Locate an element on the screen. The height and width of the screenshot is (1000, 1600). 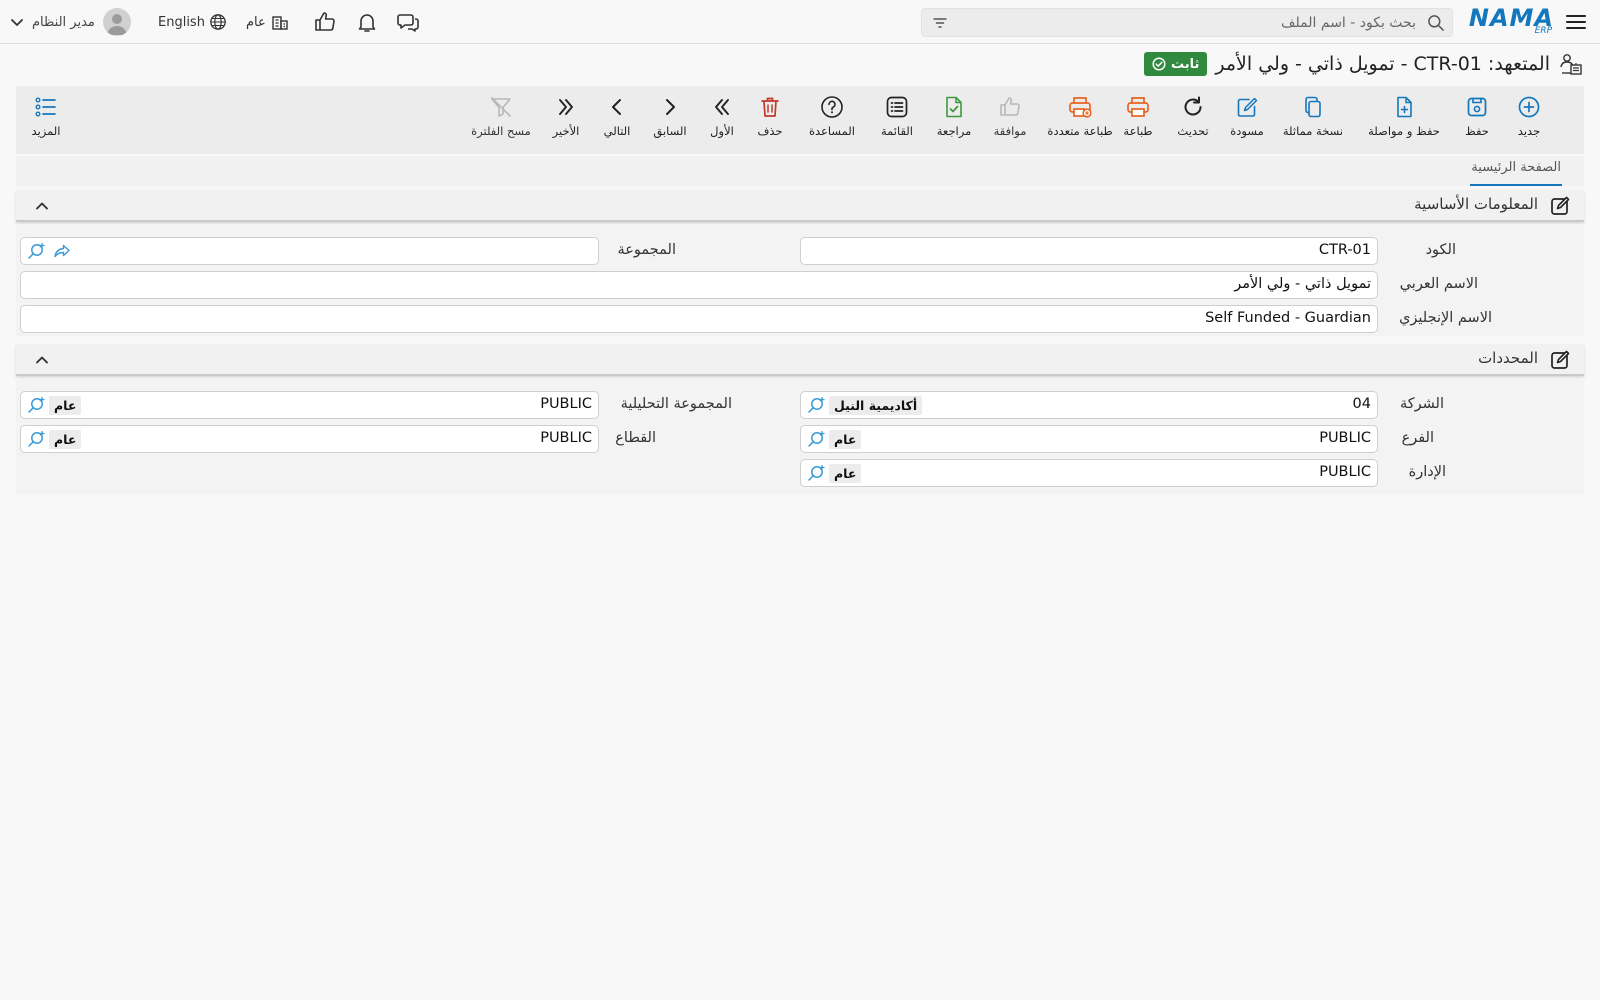
save-and-continue-button: حفظ و مواصلة is located at coordinates (1404, 120).